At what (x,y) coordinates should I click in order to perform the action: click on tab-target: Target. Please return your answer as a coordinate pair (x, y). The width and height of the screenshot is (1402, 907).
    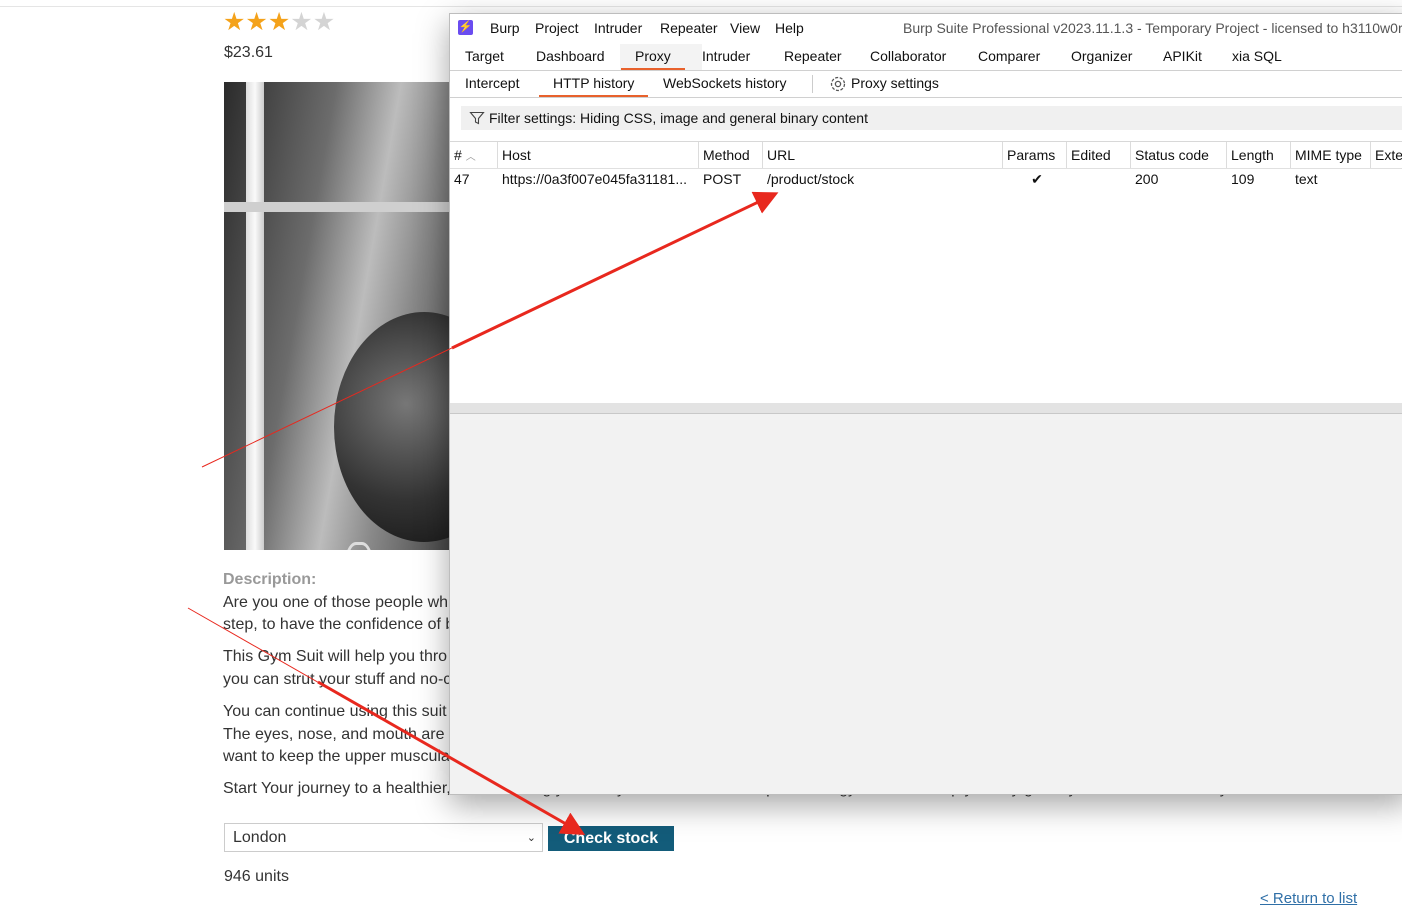
    Looking at the image, I should click on (484, 56).